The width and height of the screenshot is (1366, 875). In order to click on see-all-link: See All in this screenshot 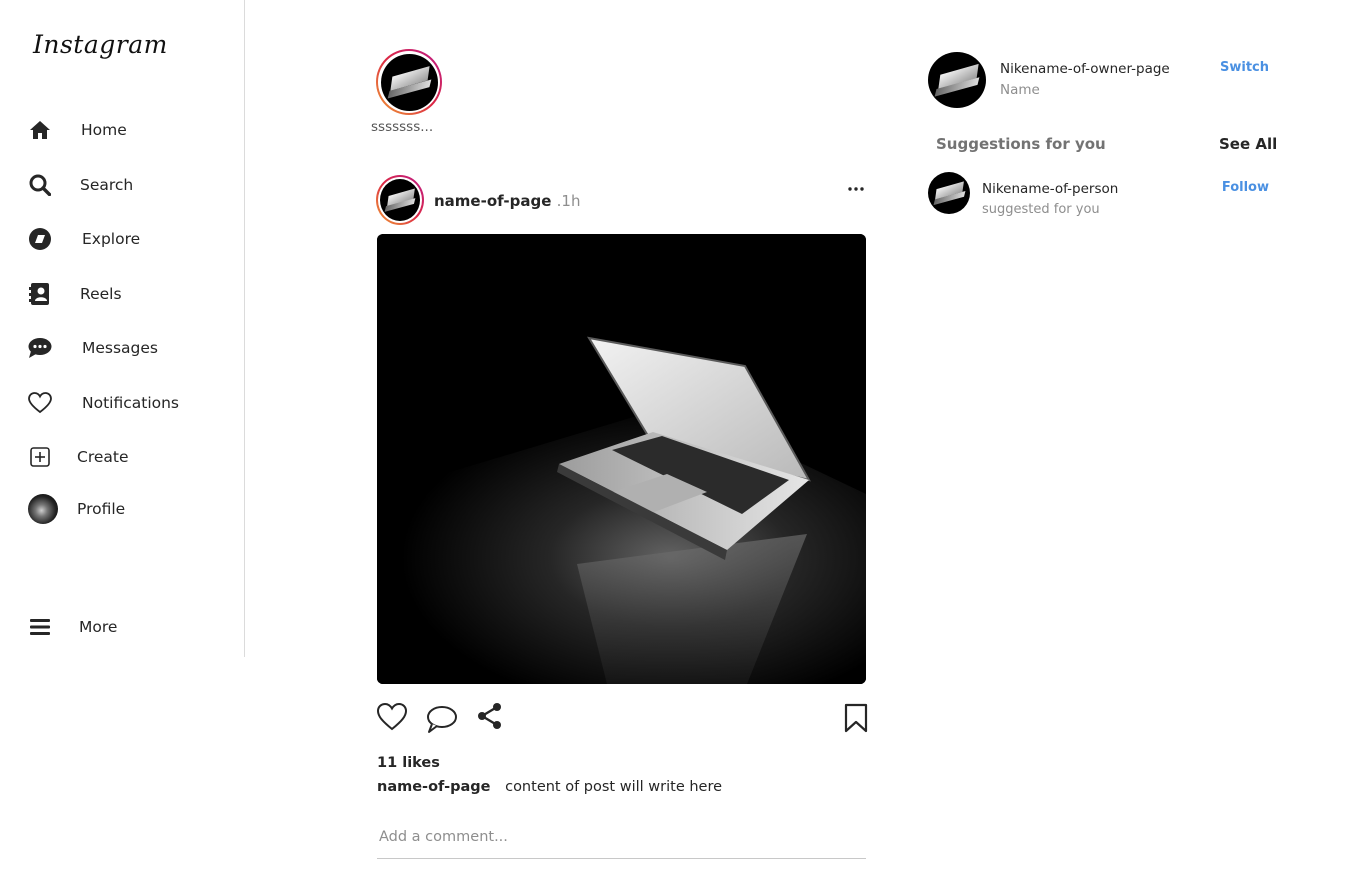, I will do `click(1248, 144)`.